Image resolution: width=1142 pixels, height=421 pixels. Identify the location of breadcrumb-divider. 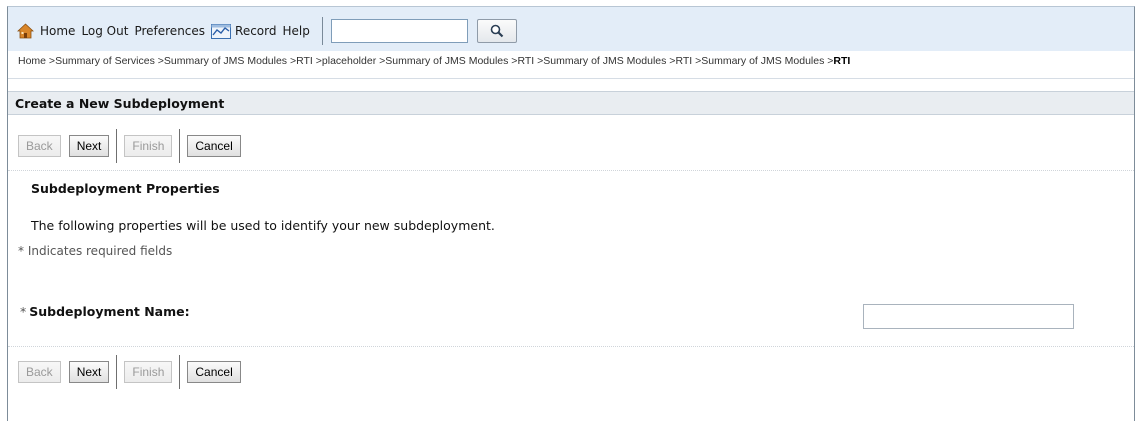
(571, 78).